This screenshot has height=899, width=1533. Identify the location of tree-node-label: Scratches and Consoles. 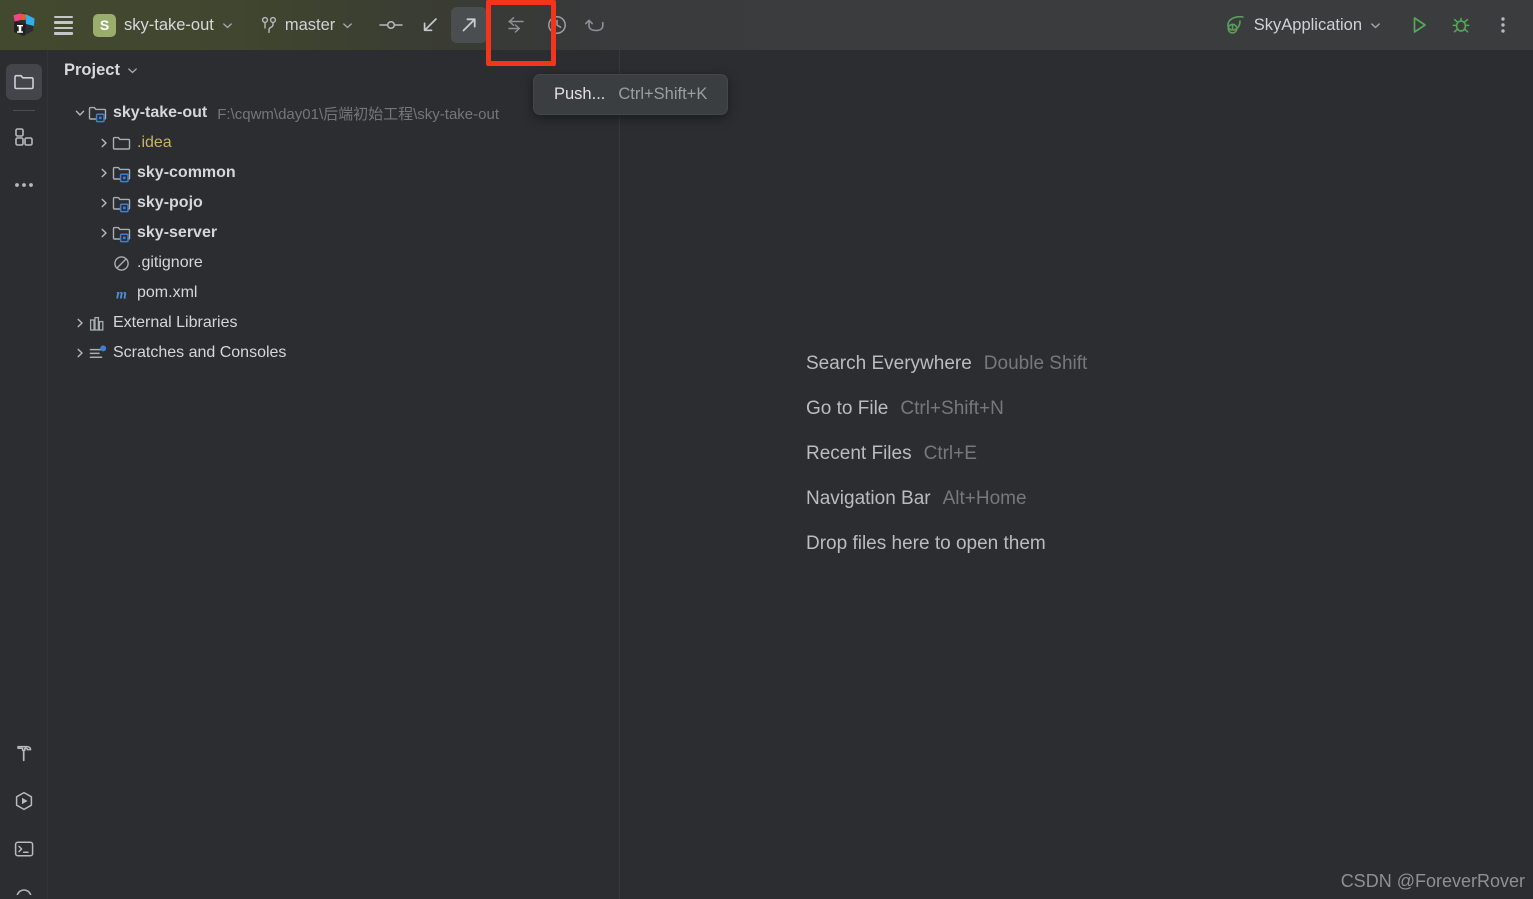
(200, 352).